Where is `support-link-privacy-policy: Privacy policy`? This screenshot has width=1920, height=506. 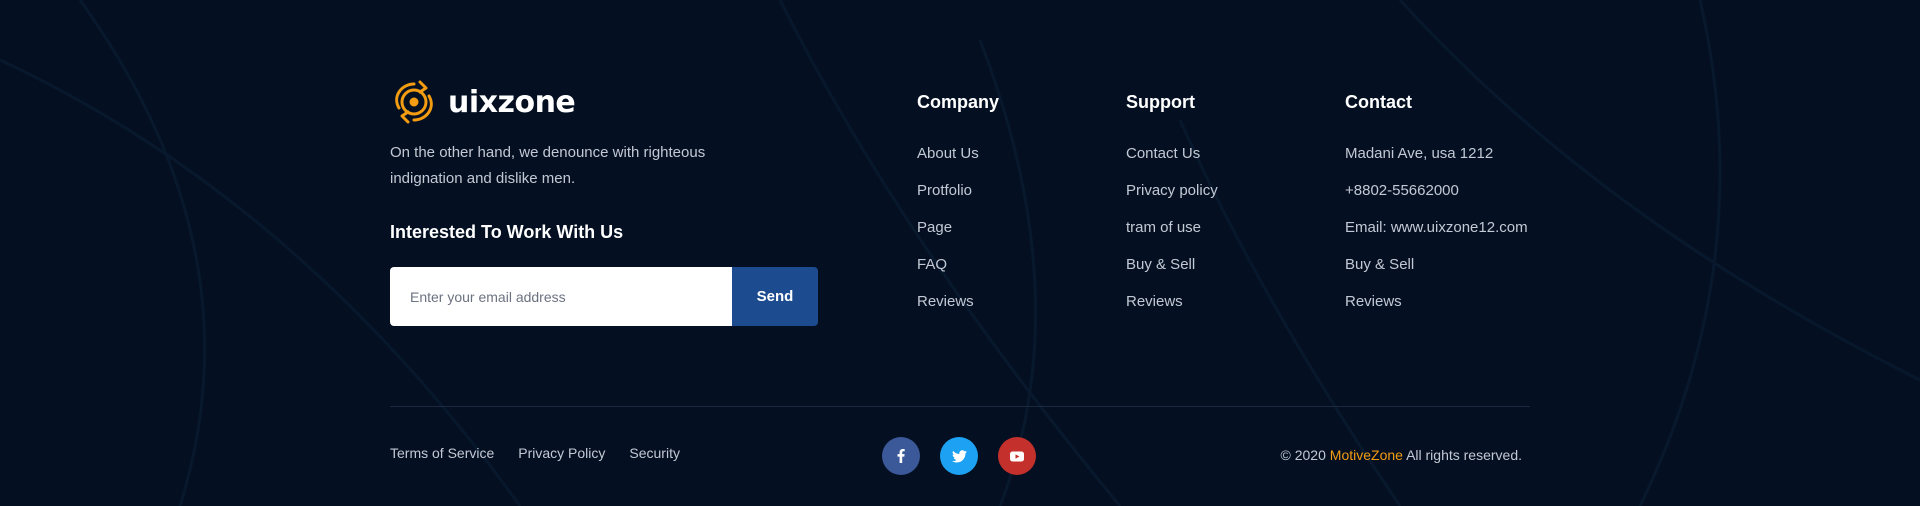 support-link-privacy-policy: Privacy policy is located at coordinates (1172, 190).